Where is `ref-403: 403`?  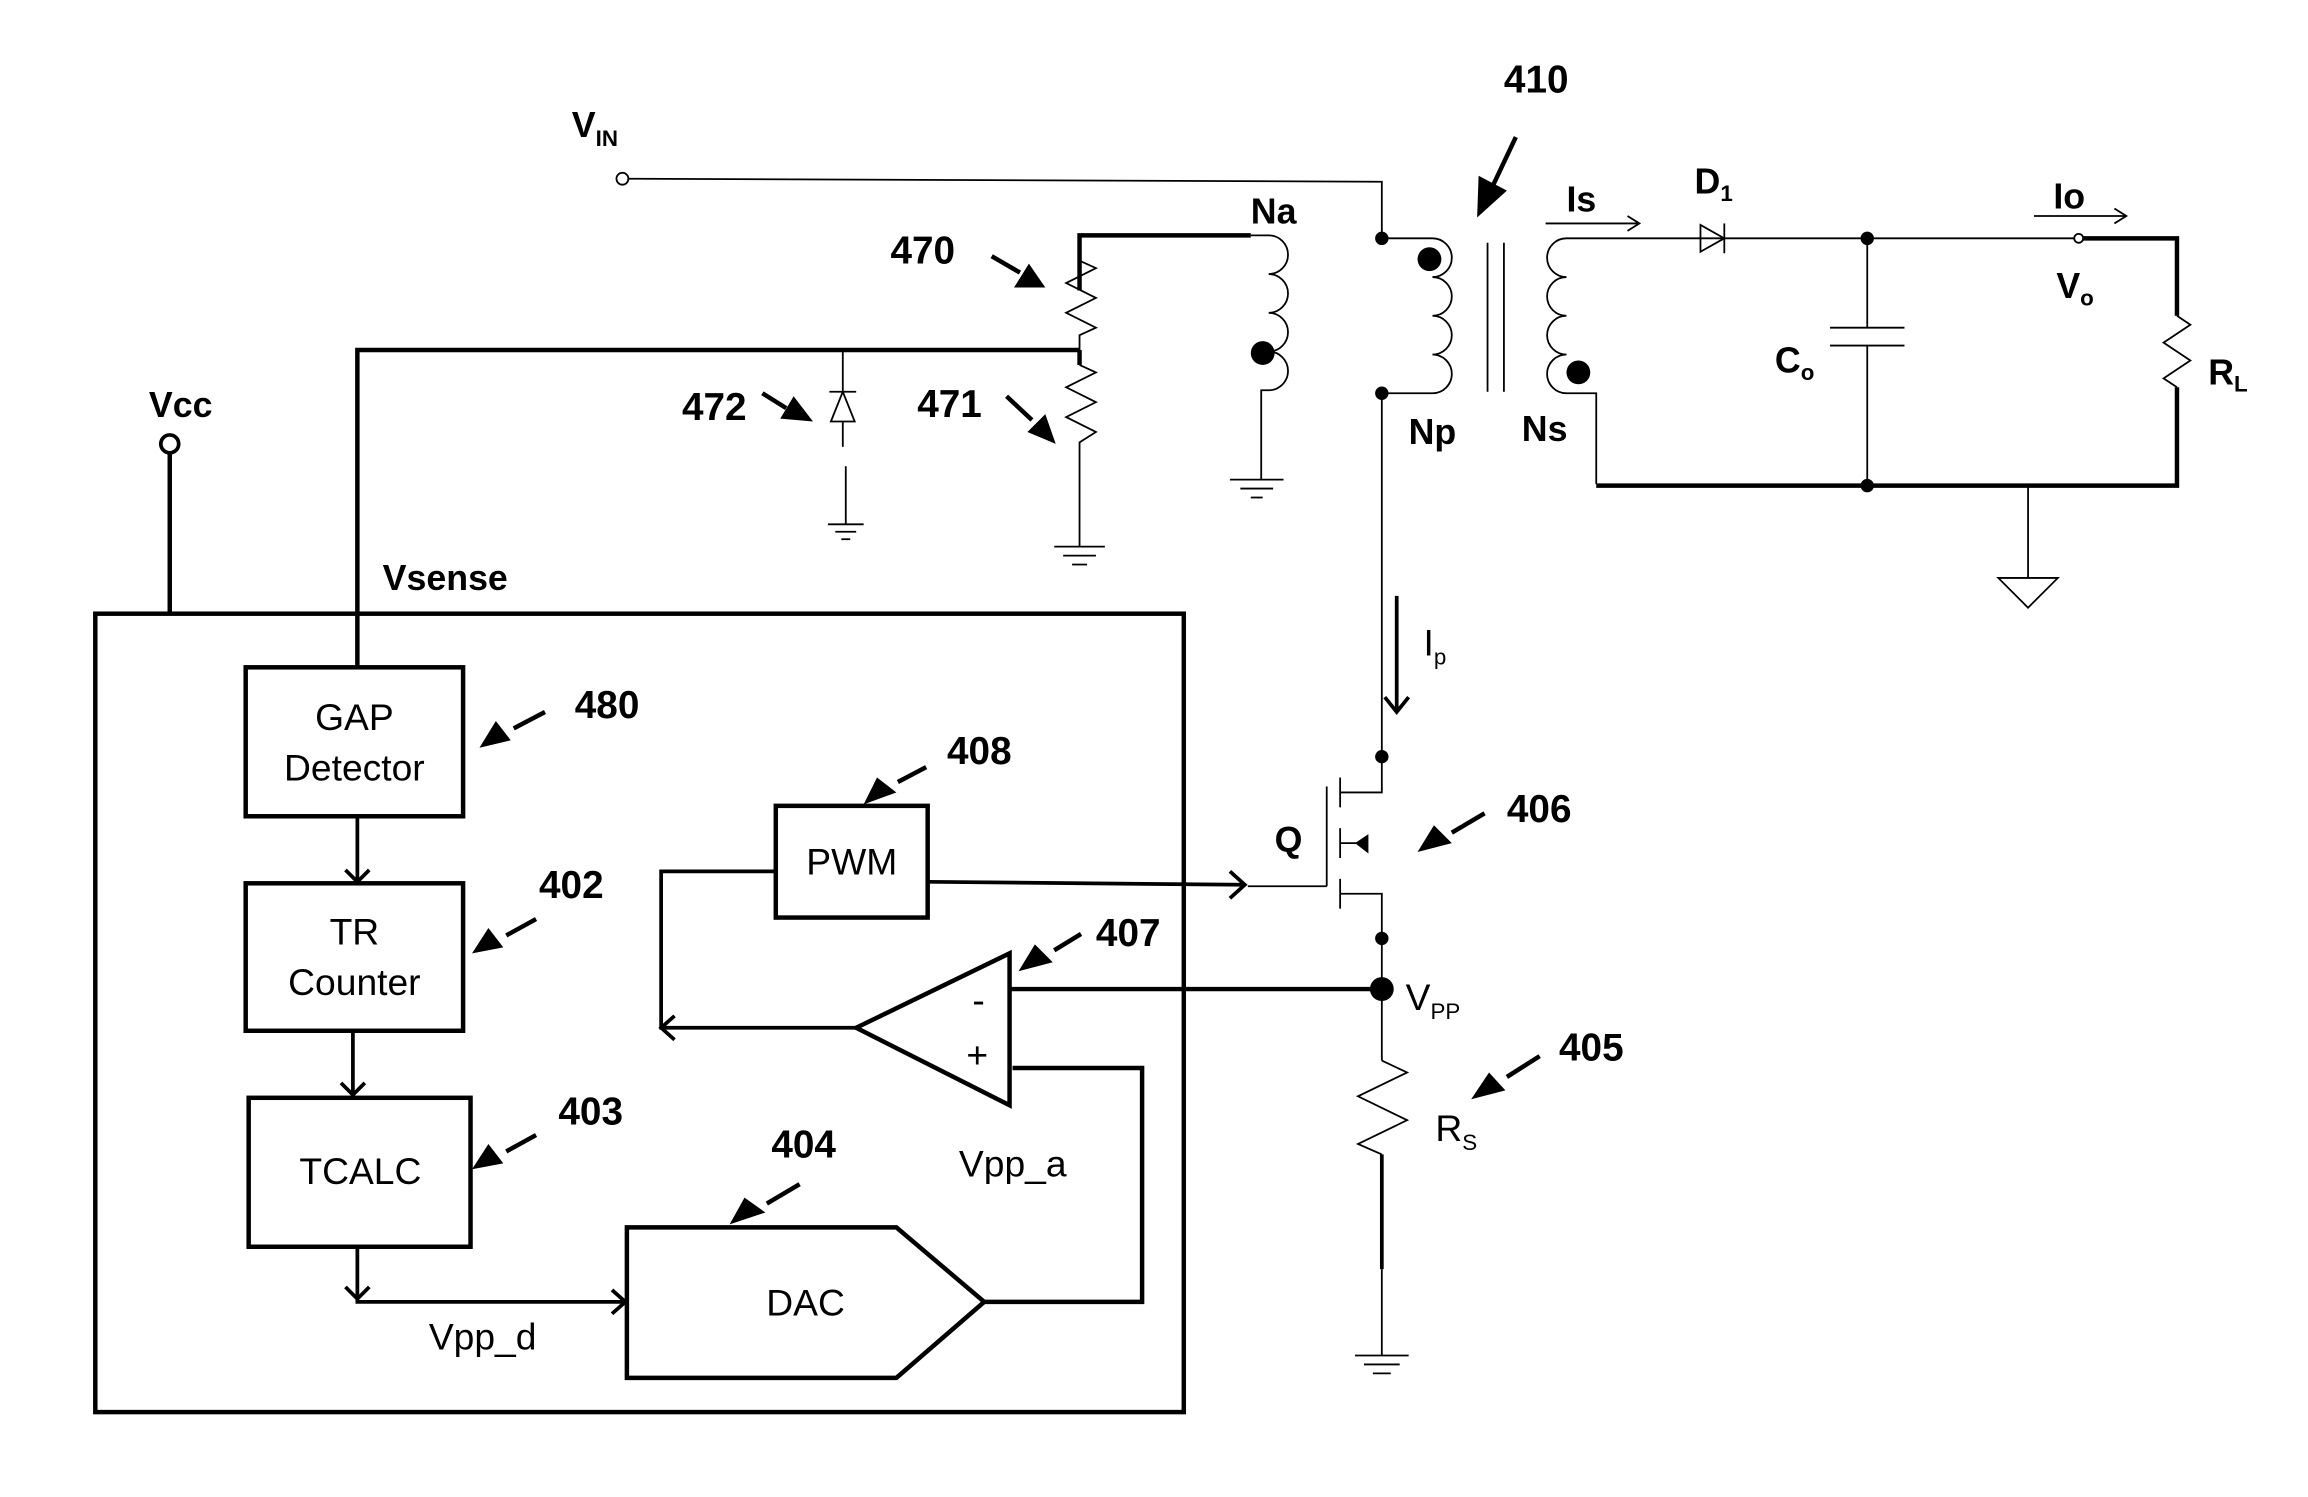 ref-403: 403 is located at coordinates (590, 1112).